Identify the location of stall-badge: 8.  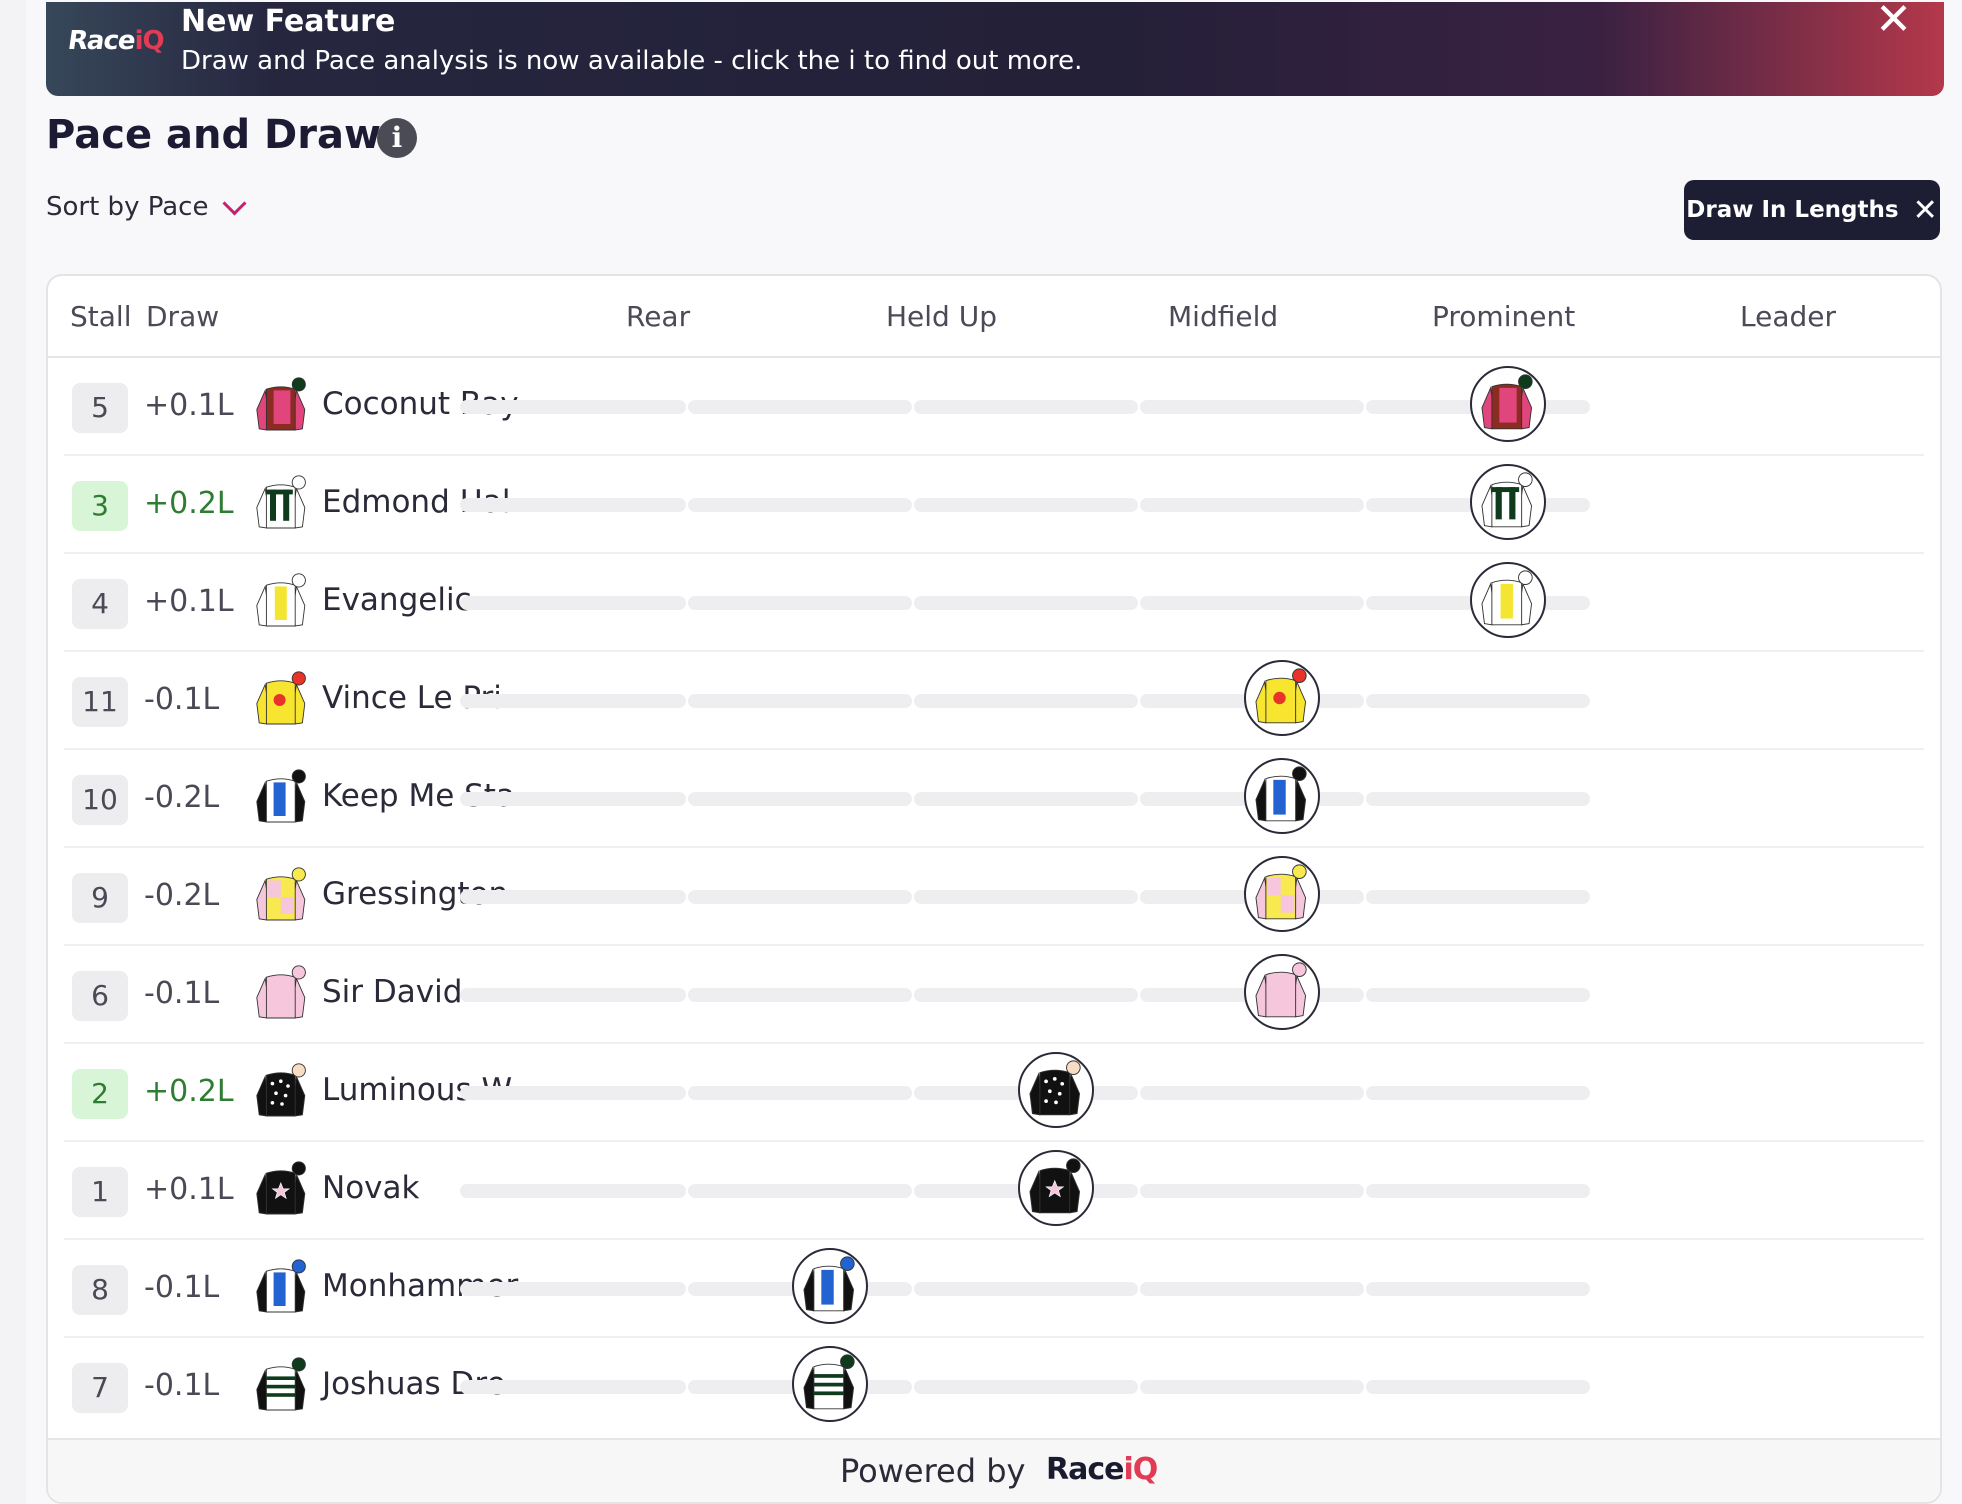
(100, 1290).